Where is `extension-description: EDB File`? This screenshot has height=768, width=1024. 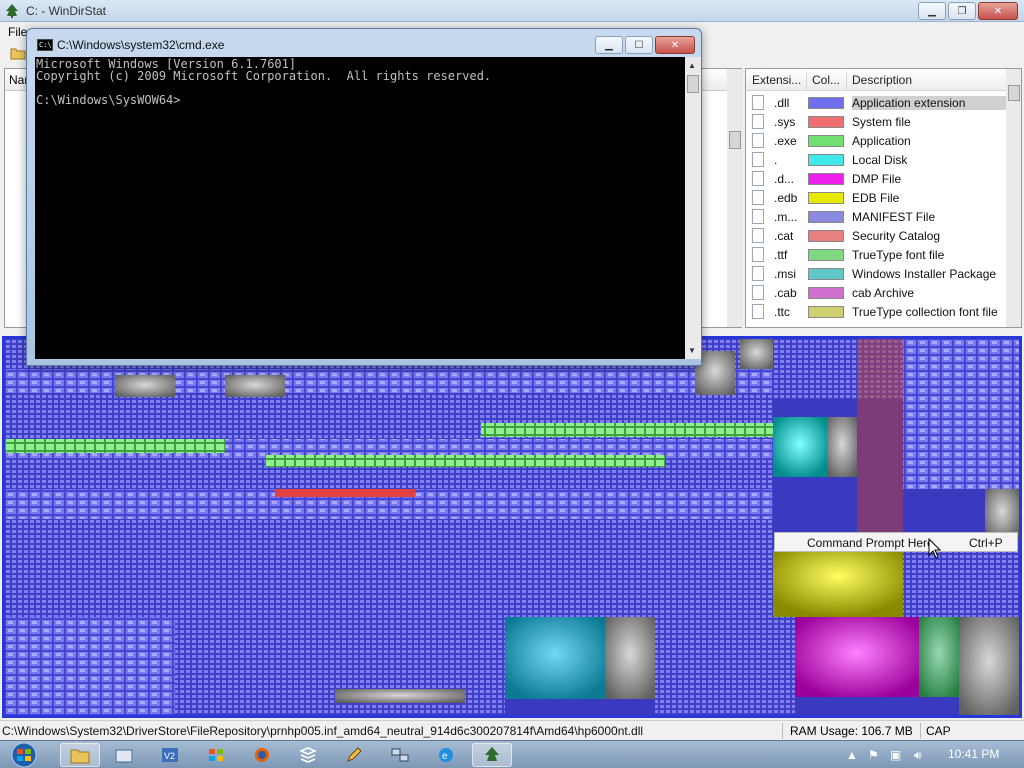 extension-description: EDB File is located at coordinates (876, 198).